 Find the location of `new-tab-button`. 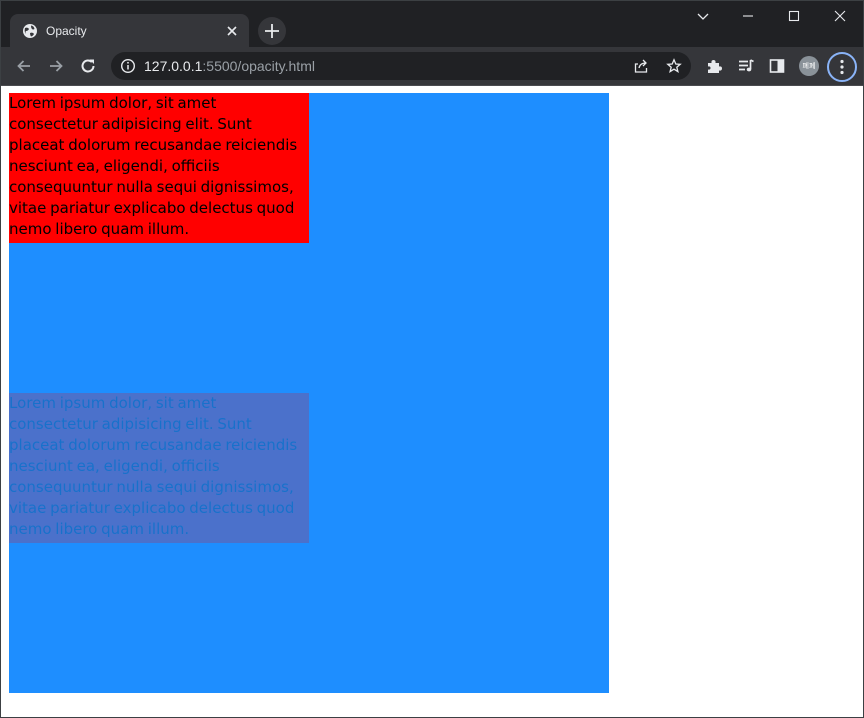

new-tab-button is located at coordinates (272, 31).